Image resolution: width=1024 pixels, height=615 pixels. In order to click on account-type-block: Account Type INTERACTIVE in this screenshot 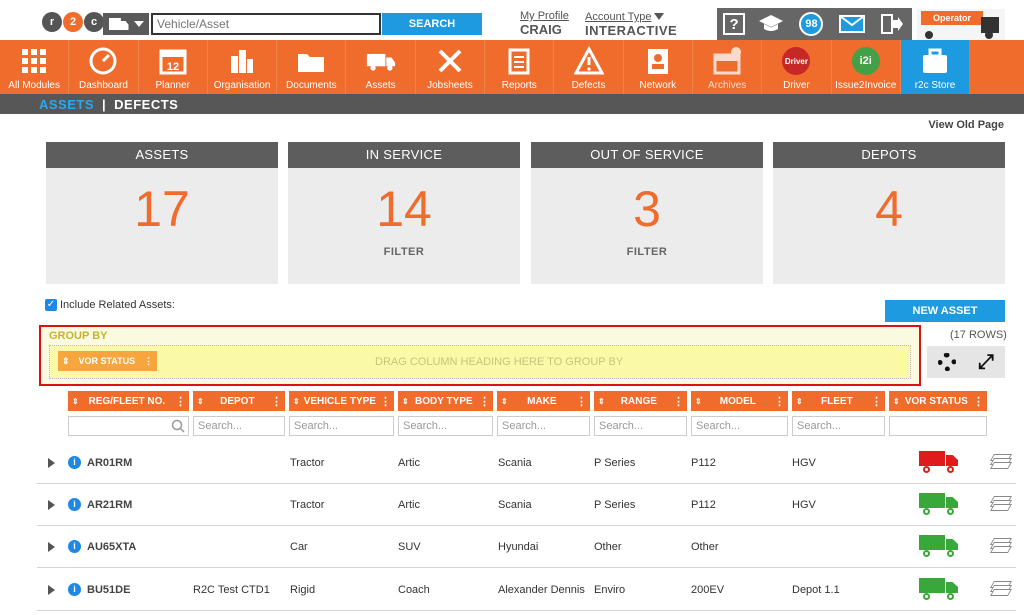, I will do `click(631, 23)`.